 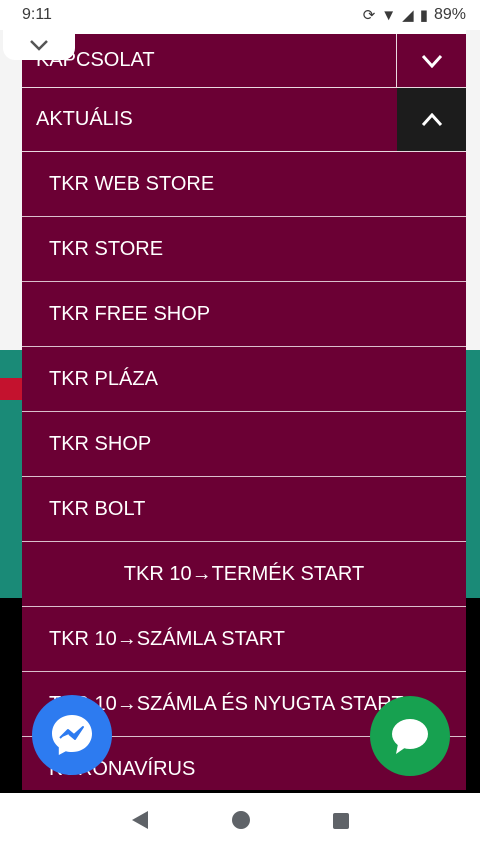 I want to click on submenu-item-label: TKR BOLT, so click(x=97, y=508).